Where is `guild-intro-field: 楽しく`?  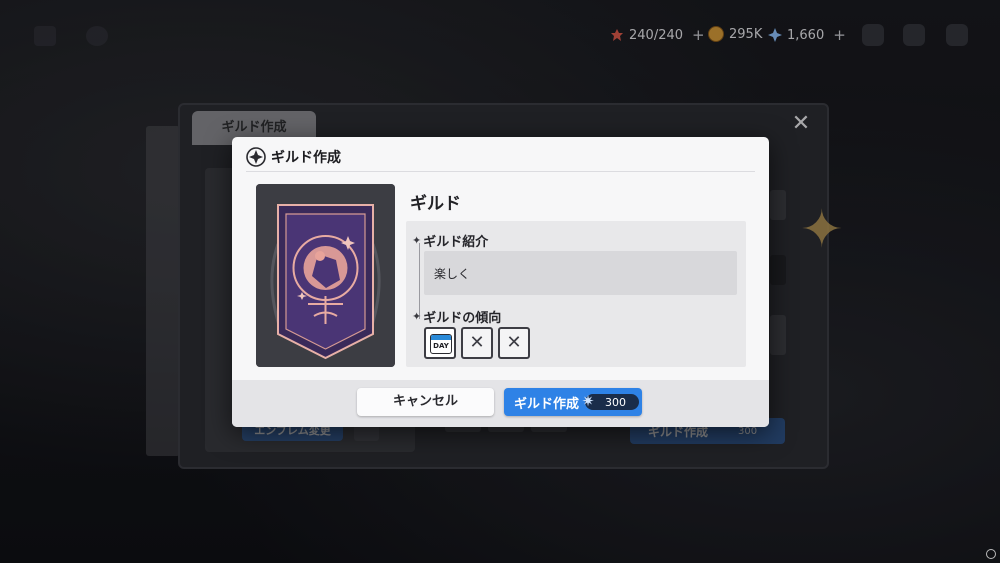 guild-intro-field: 楽しく is located at coordinates (580, 273).